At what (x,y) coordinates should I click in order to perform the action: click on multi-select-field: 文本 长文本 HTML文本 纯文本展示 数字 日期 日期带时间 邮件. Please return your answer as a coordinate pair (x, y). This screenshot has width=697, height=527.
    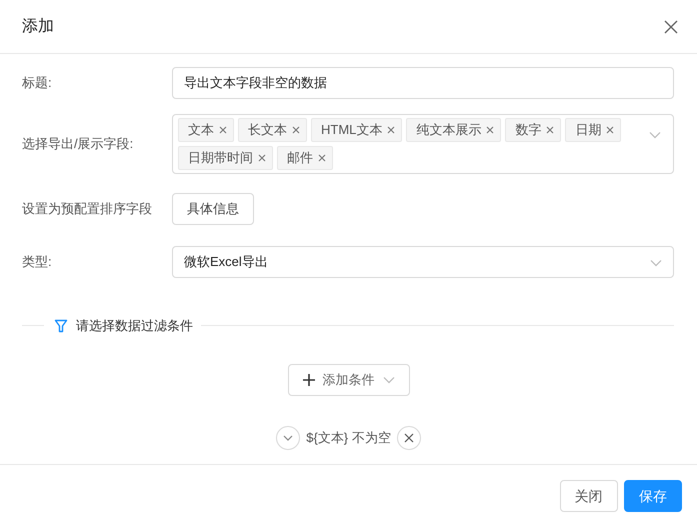
    Looking at the image, I should click on (423, 144).